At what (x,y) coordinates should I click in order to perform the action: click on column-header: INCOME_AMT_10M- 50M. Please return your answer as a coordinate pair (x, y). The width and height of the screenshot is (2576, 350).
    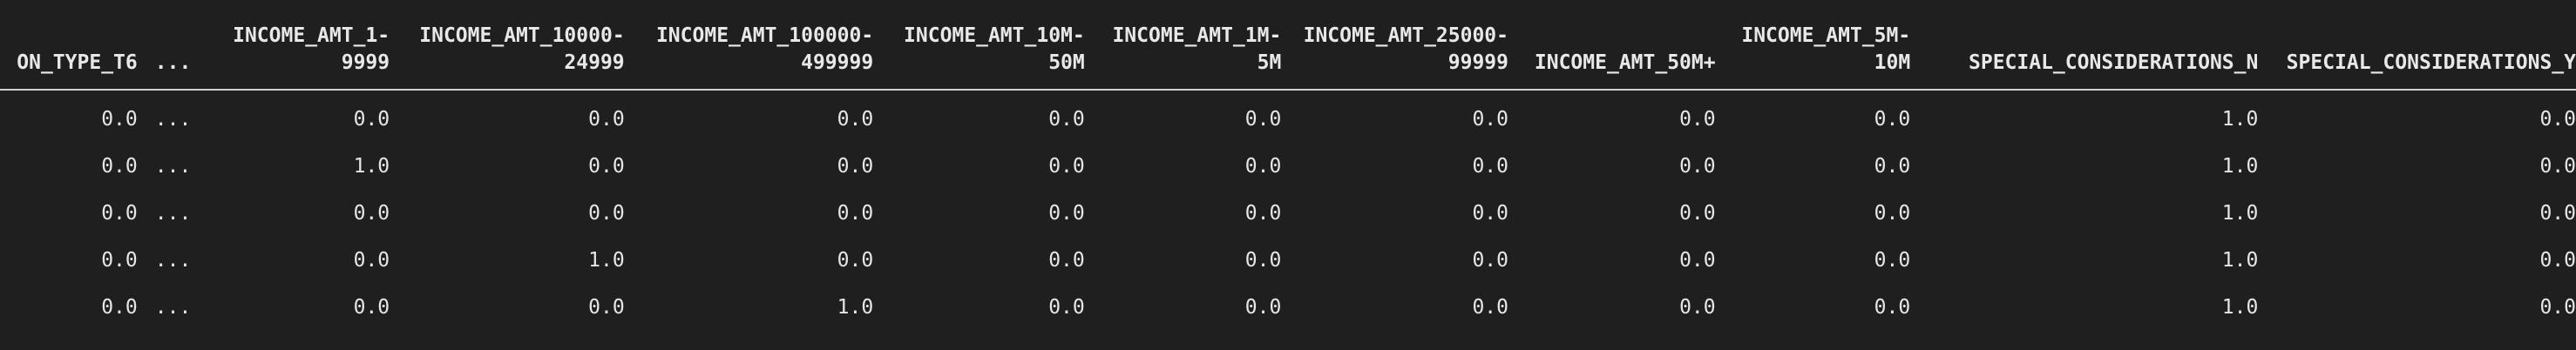
    Looking at the image, I should click on (979, 57).